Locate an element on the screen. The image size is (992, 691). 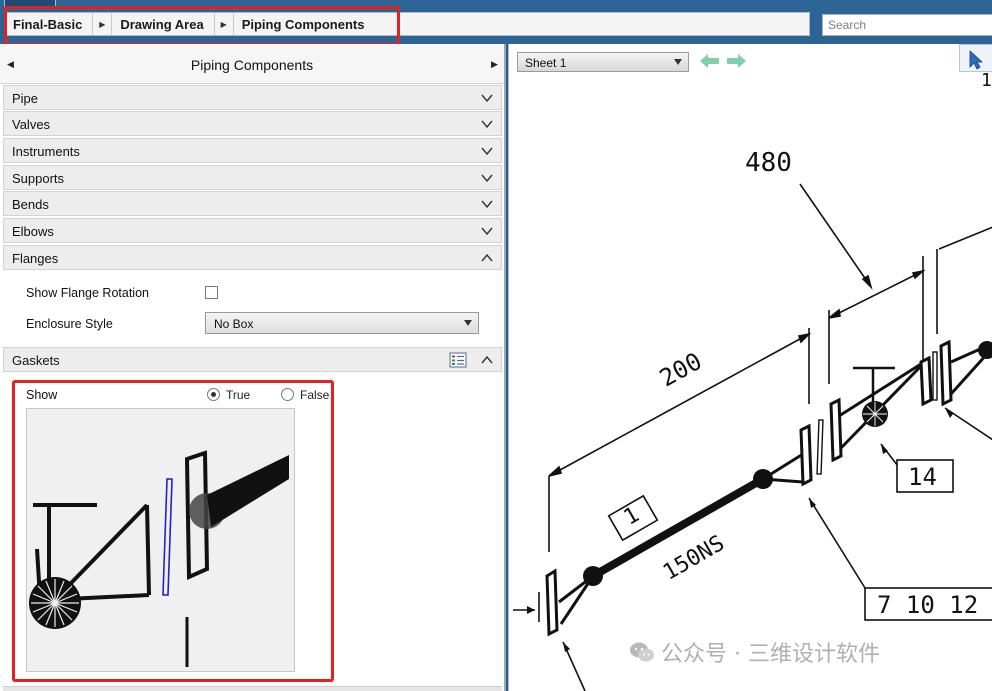
section-label: Valves is located at coordinates (31, 124).